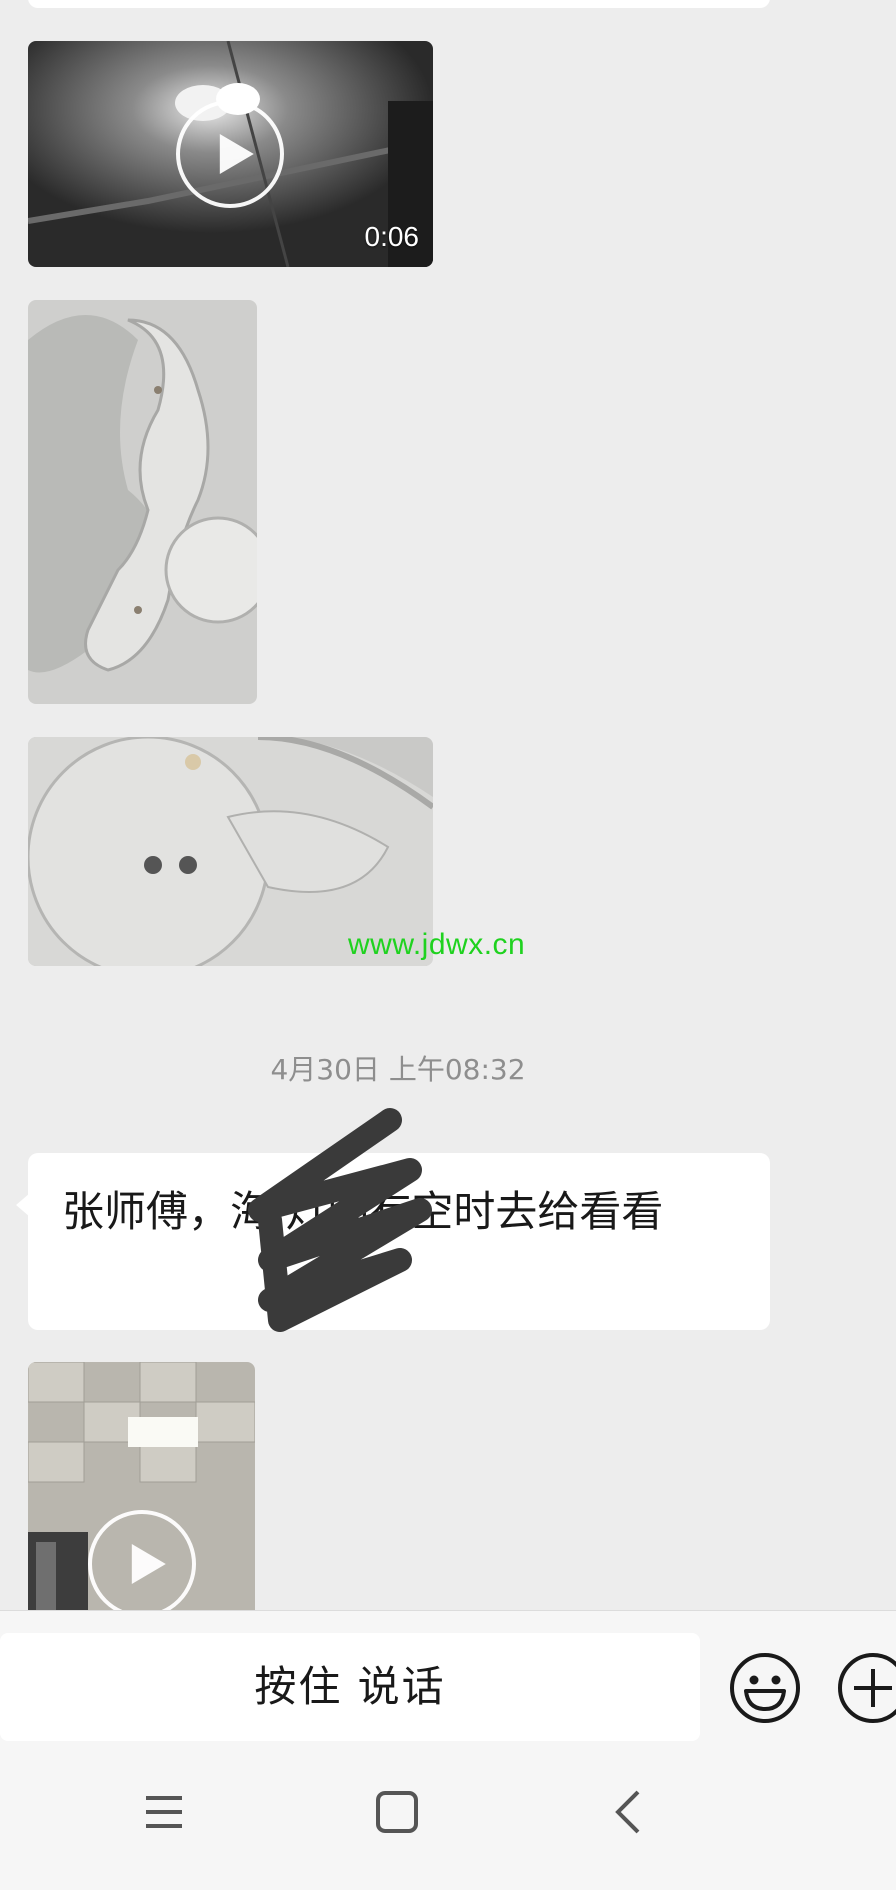 This screenshot has width=896, height=1890. I want to click on emoji-icon, so click(765, 1688).